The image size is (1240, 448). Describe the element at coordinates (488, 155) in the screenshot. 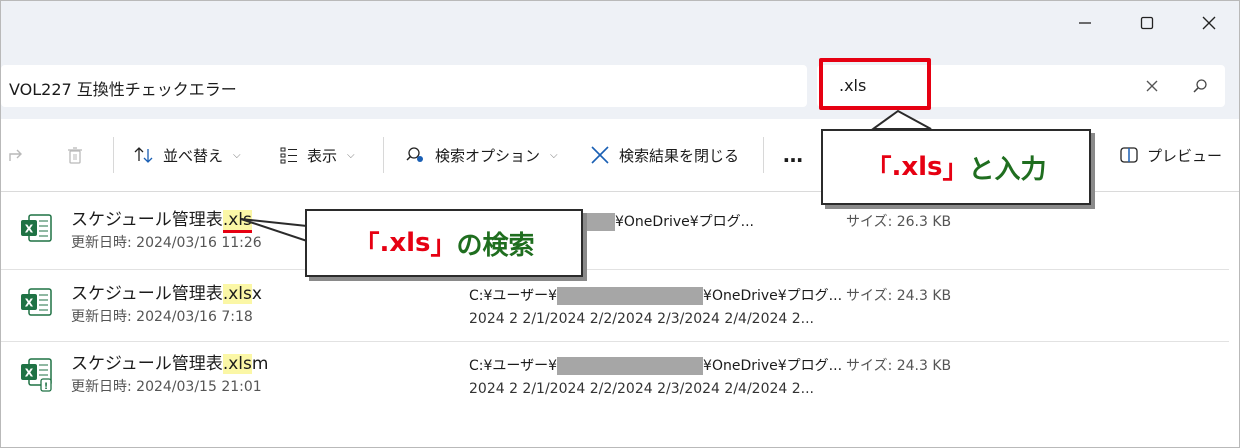

I see `search-options-label: 検索オプション` at that location.